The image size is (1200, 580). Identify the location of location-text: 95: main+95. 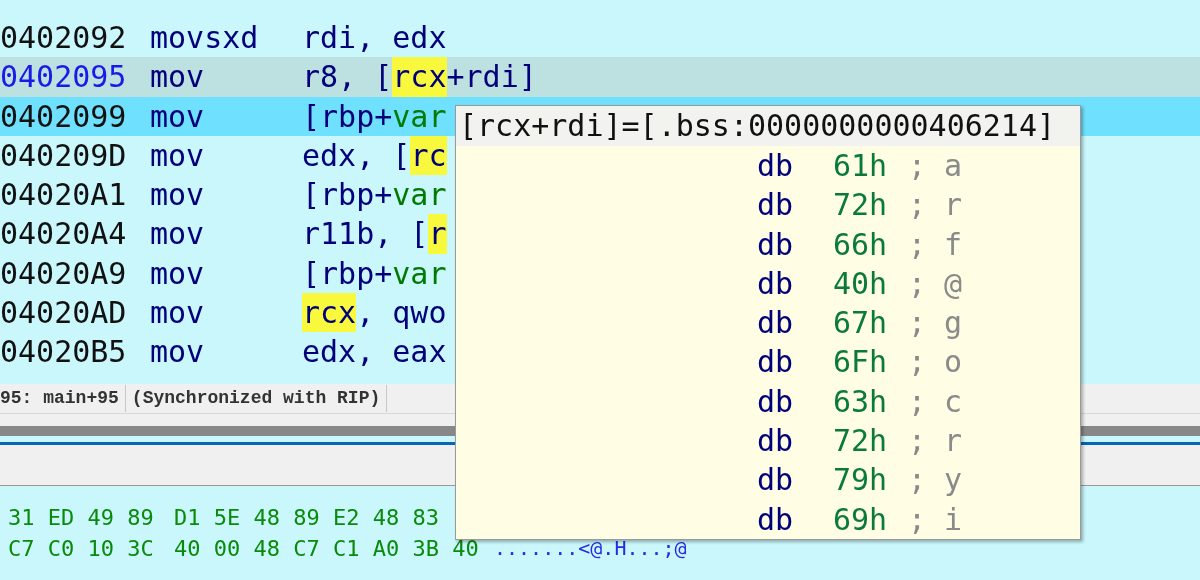
(63, 398).